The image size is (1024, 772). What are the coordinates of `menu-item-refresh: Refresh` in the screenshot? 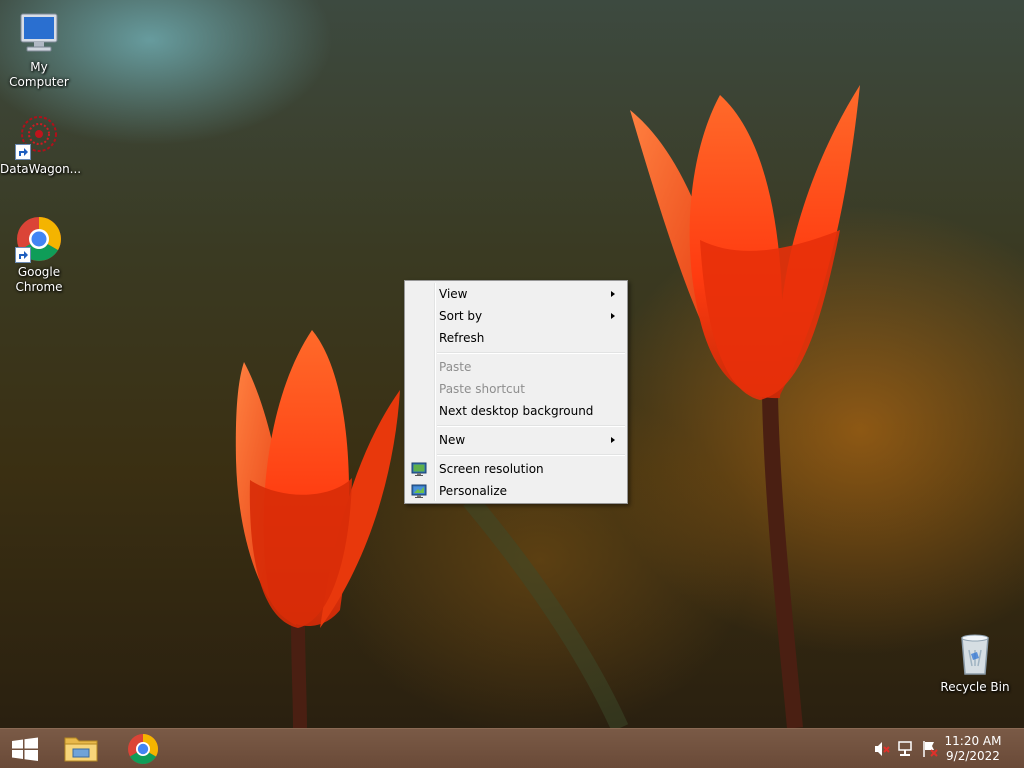 It's located at (516, 338).